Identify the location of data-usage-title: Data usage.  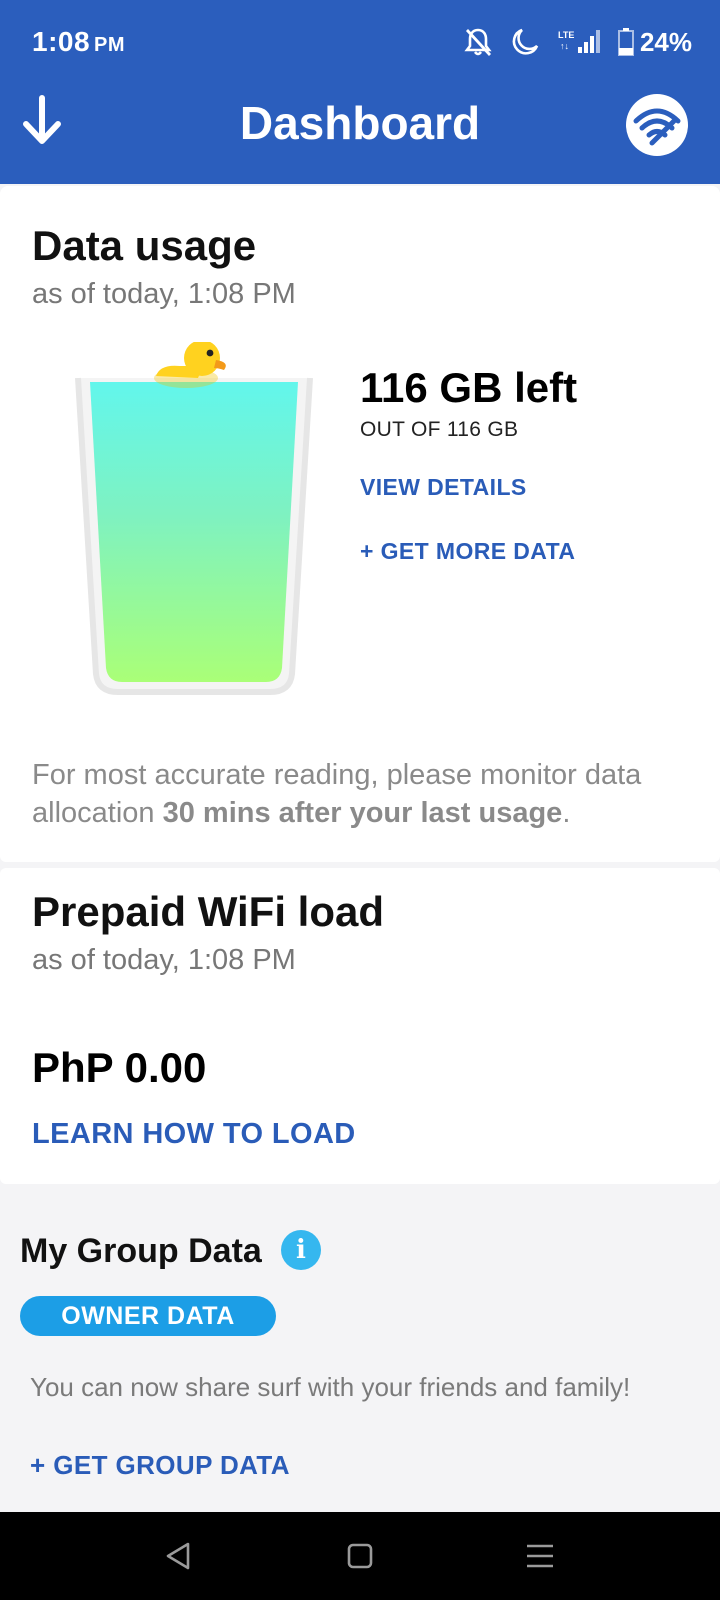
(144, 245).